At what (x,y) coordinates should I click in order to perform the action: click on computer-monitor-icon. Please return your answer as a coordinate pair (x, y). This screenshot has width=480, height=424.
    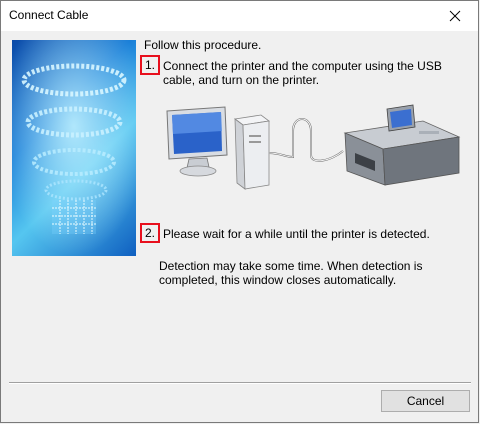
    Looking at the image, I should click on (197, 141).